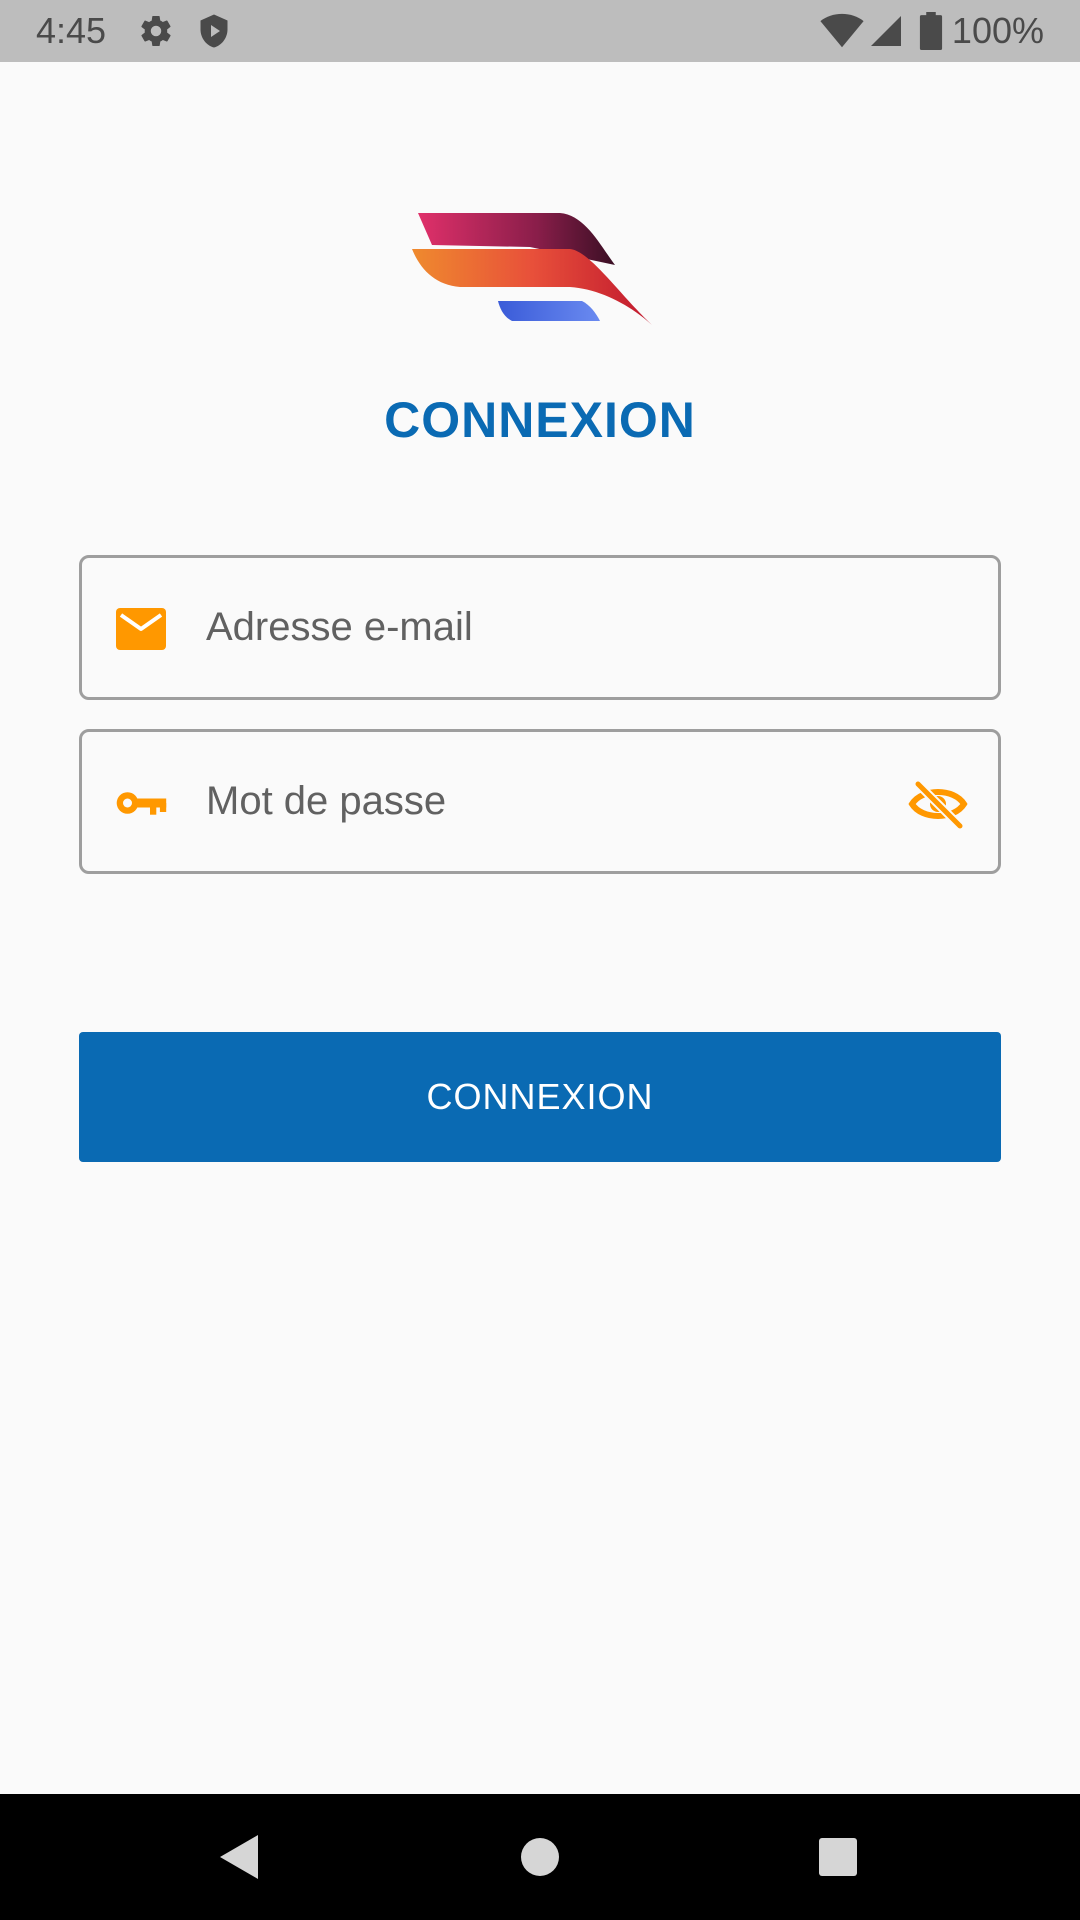 The height and width of the screenshot is (1920, 1080). Describe the element at coordinates (938, 804) in the screenshot. I see `eye-off-icon` at that location.